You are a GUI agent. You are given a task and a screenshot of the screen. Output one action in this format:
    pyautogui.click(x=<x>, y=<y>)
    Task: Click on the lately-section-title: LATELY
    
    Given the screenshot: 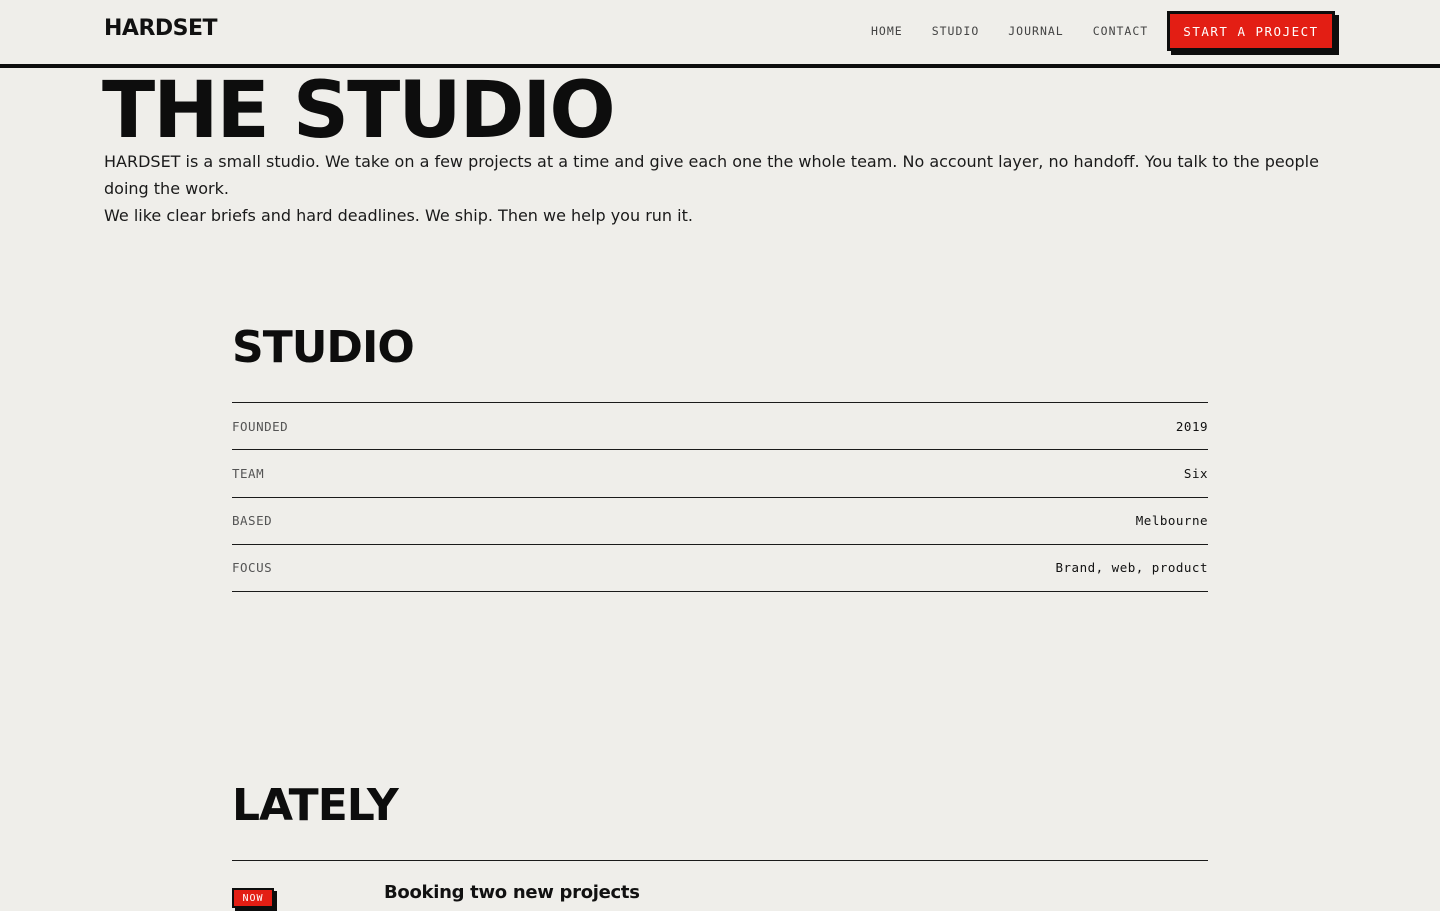 What is the action you would take?
    pyautogui.click(x=315, y=805)
    